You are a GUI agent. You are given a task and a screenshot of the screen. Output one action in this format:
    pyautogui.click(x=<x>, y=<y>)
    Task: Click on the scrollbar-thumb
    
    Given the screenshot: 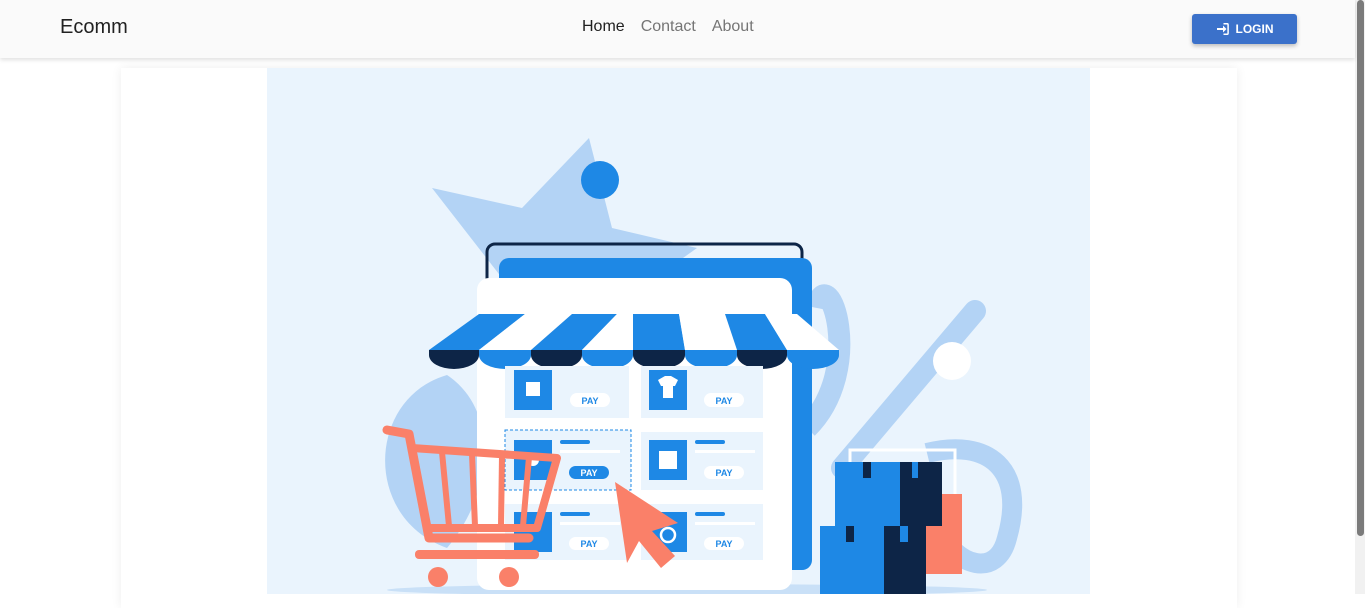 What is the action you would take?
    pyautogui.click(x=1360, y=268)
    